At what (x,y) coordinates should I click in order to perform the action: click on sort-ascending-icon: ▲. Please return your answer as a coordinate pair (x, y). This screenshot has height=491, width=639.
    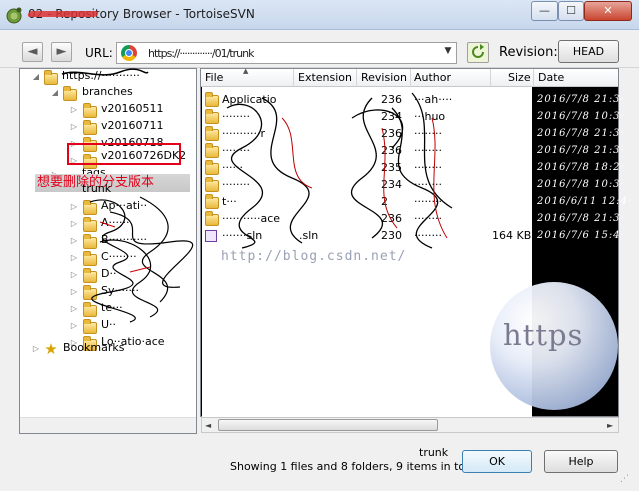
    Looking at the image, I should click on (246, 71).